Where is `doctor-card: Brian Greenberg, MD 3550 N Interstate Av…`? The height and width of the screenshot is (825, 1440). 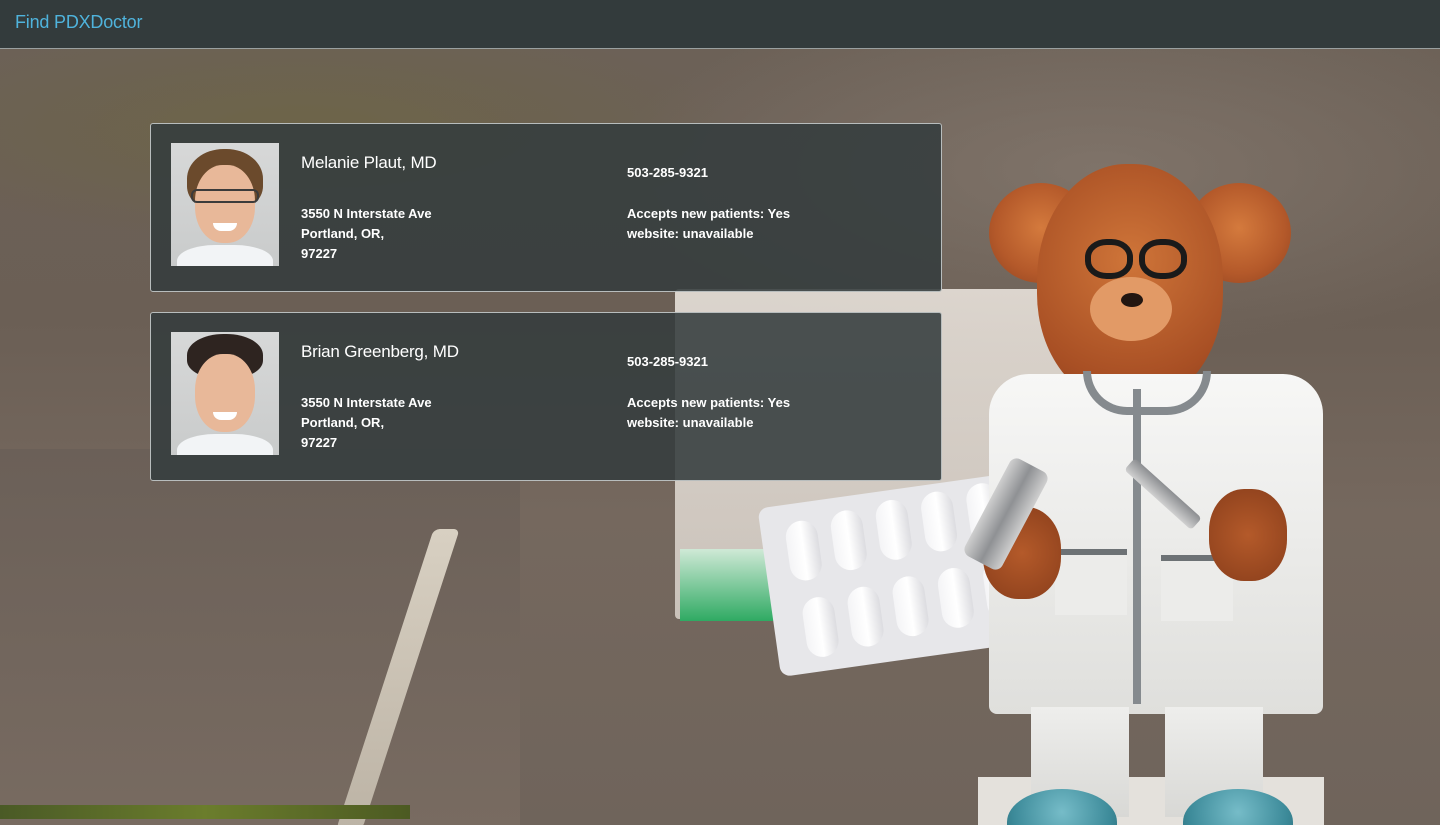
doctor-card: Brian Greenberg, MD 3550 N Interstate Av… is located at coordinates (546, 396).